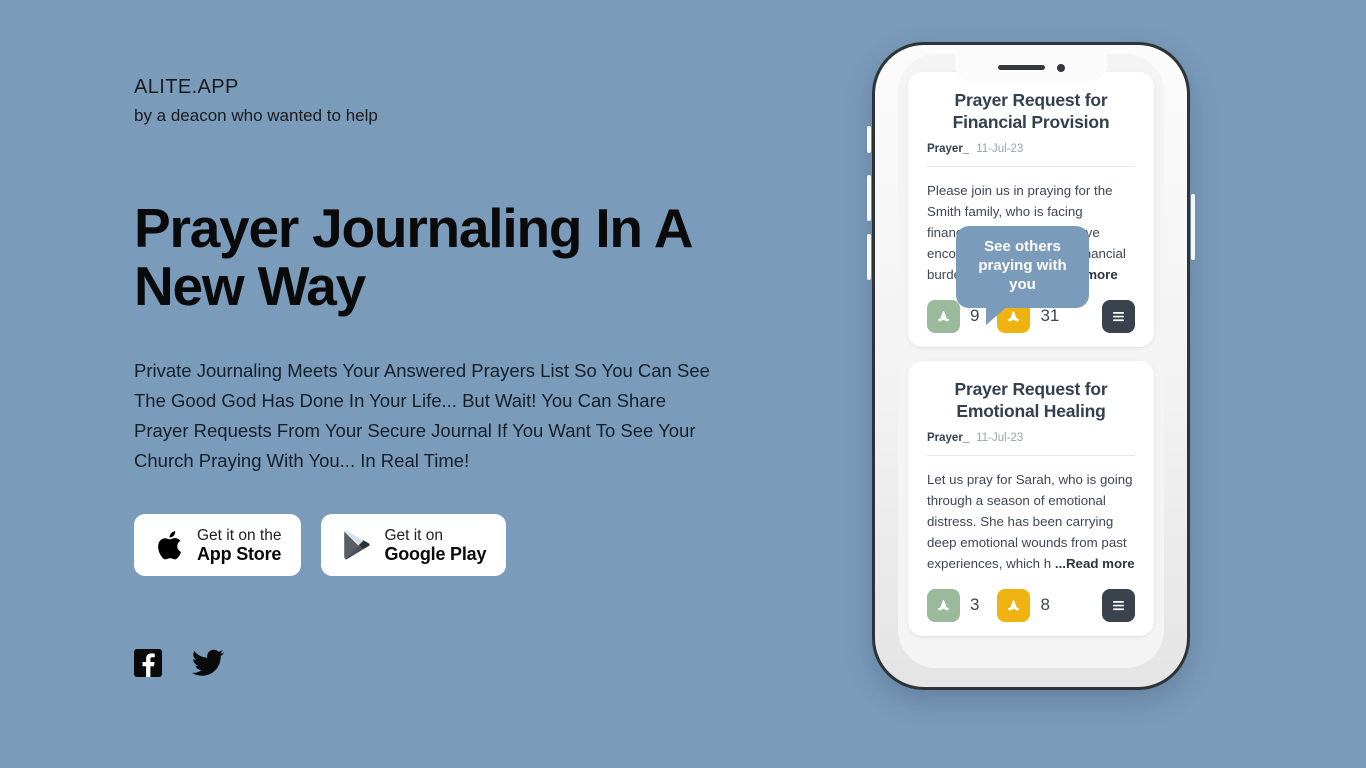  What do you see at coordinates (975, 316) in the screenshot?
I see `pray-green-count: 9` at bounding box center [975, 316].